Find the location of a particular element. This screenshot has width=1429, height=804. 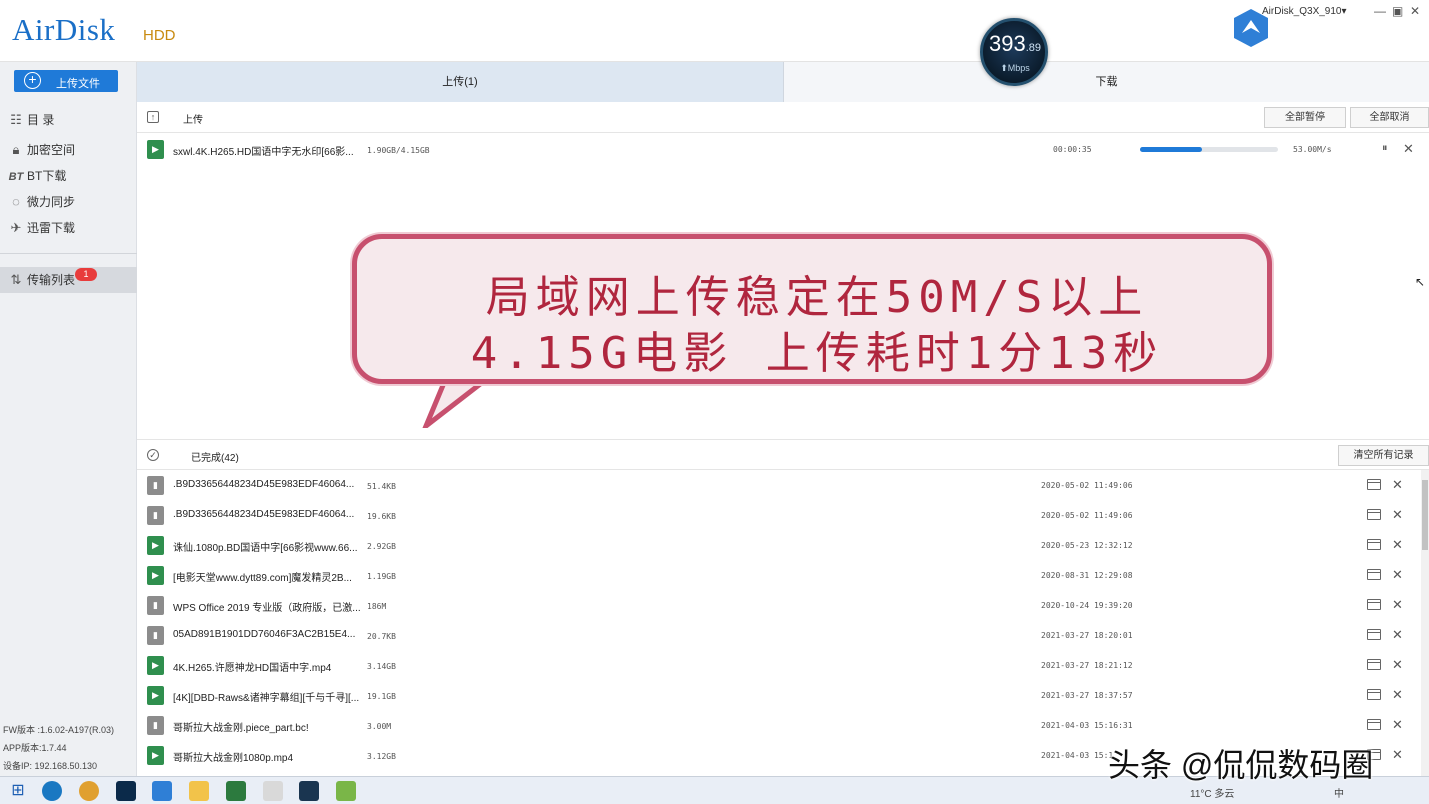

upload-section-title: 上传 is located at coordinates (193, 120).